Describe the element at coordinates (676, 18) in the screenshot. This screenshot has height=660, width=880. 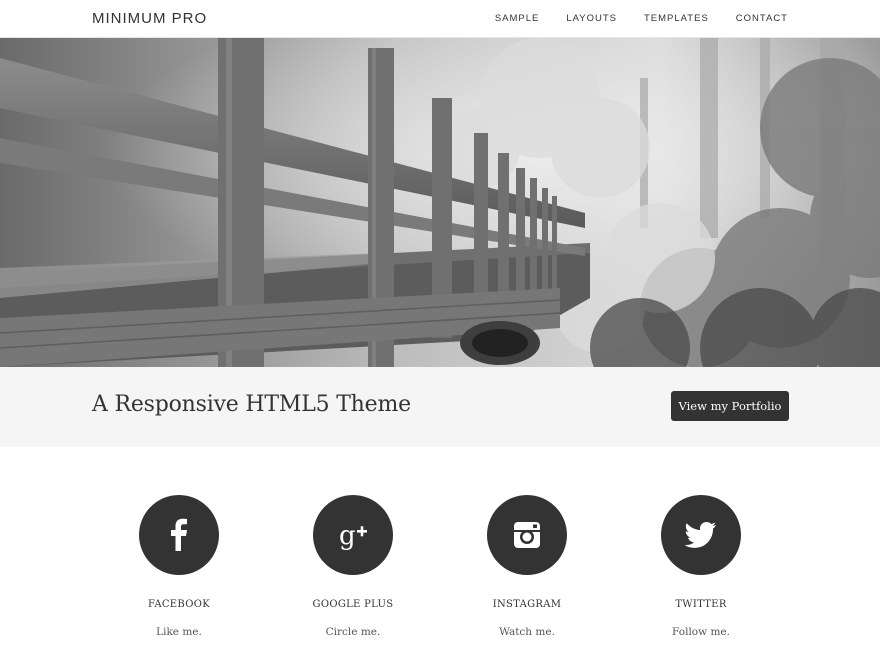
I see `nav-item-templates: TEMPLATES` at that location.